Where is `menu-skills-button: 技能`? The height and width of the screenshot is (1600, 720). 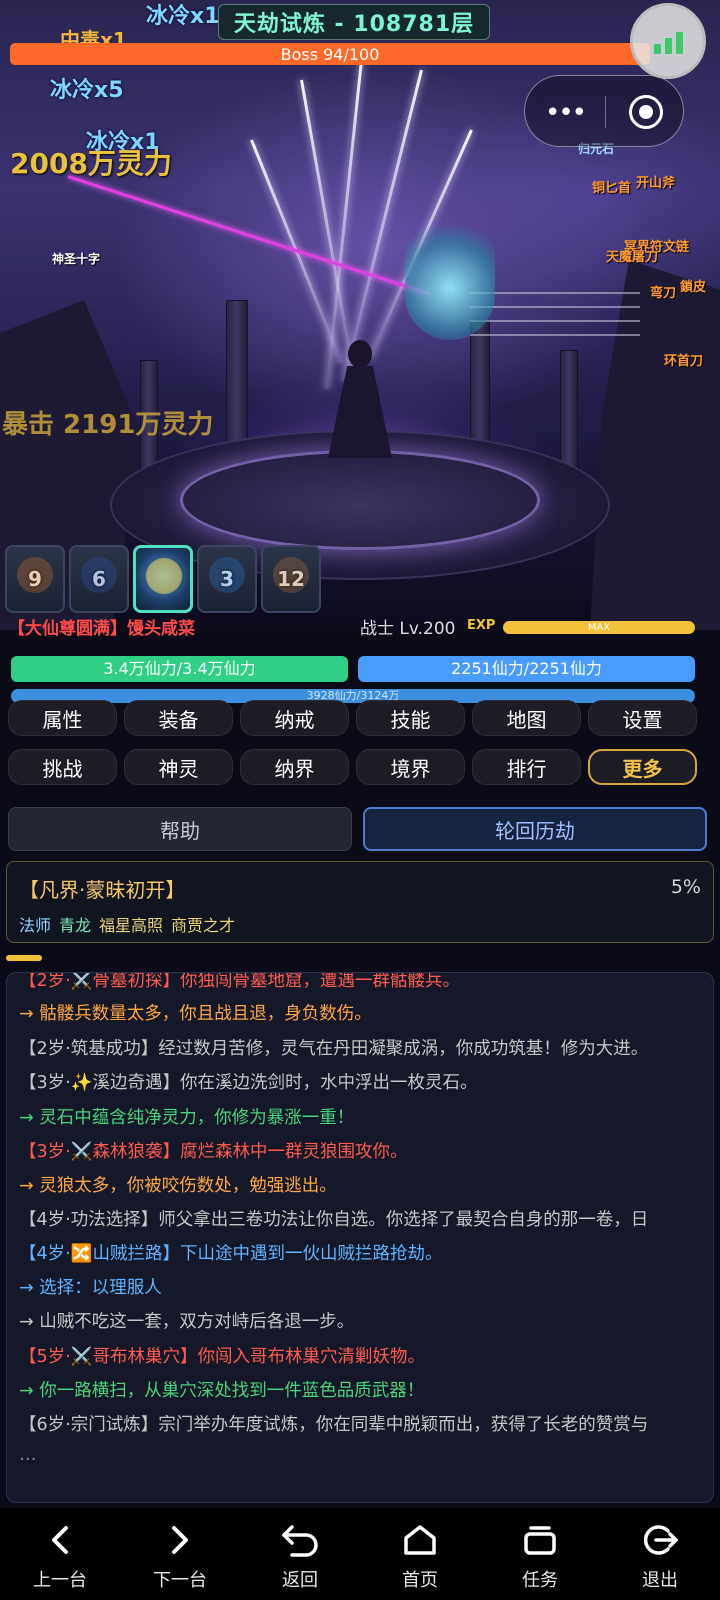 menu-skills-button: 技能 is located at coordinates (410, 718).